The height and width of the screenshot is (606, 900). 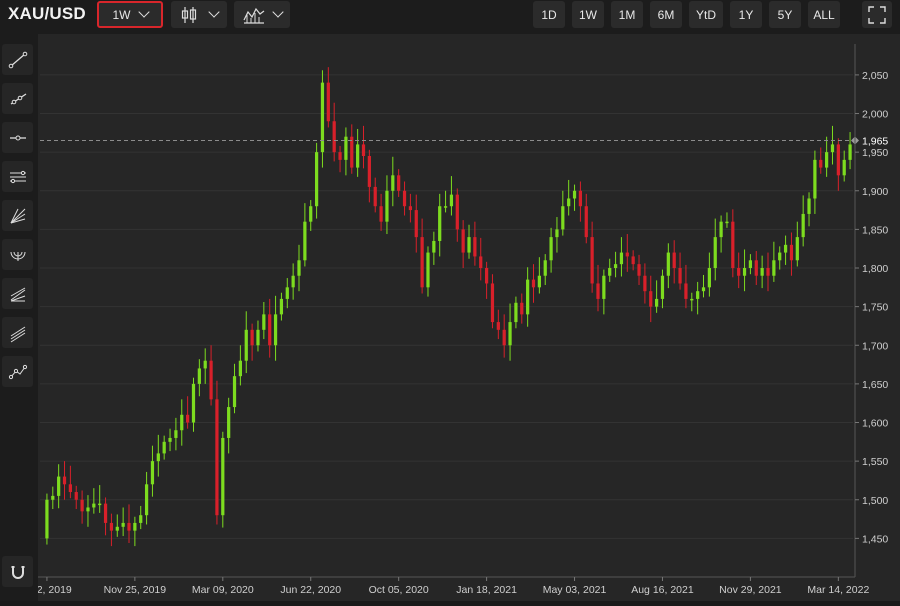 I want to click on interval-dropdown: 1W, so click(x=130, y=14).